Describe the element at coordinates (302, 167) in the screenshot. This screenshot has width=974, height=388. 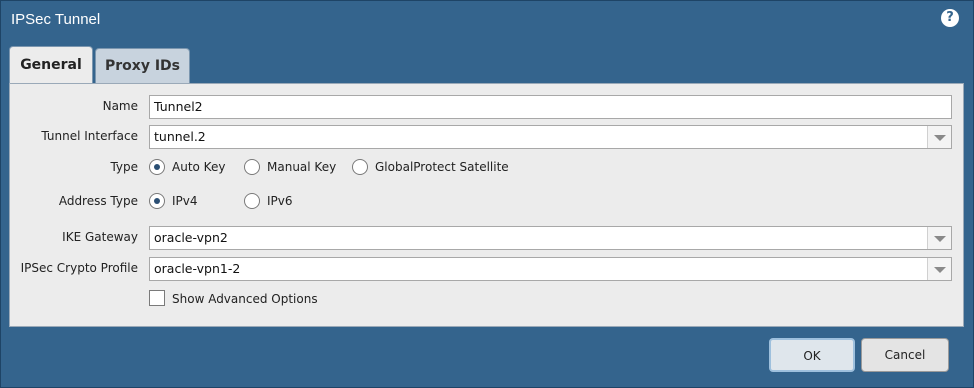
I see `type-manual-key-label: Manual Key` at that location.